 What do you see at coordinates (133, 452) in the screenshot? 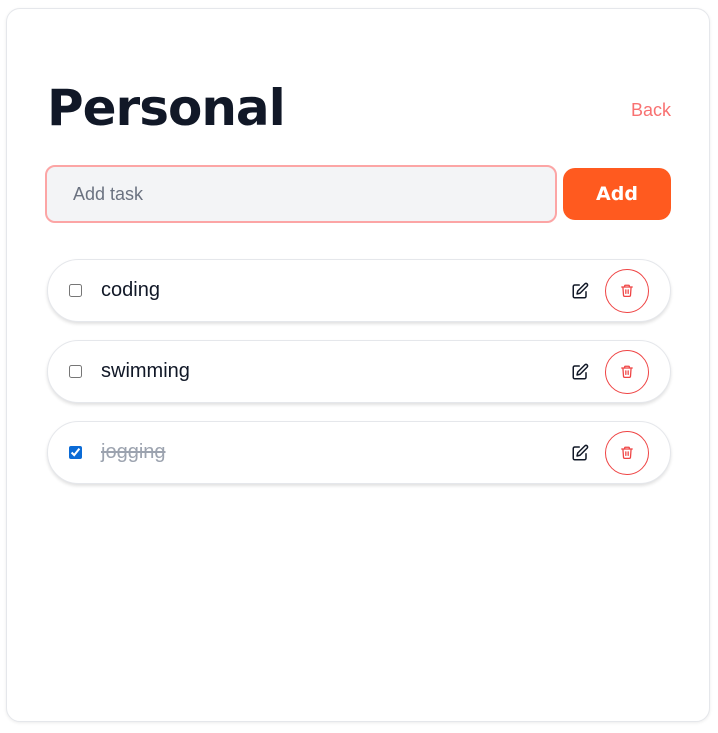
I see `task-label: jogging` at bounding box center [133, 452].